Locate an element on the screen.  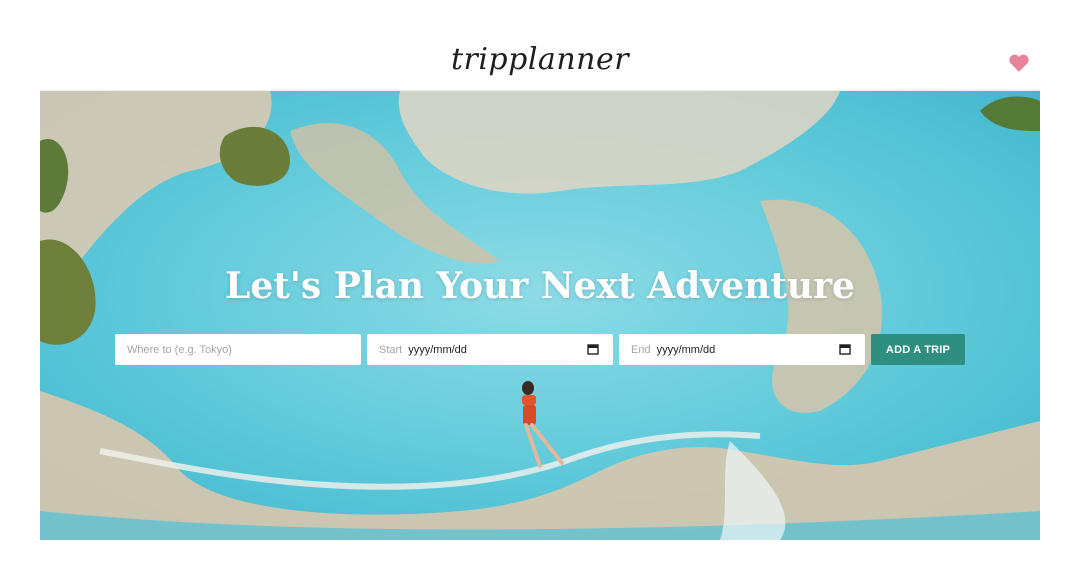
top-header: tripplanner is located at coordinates (540, 65).